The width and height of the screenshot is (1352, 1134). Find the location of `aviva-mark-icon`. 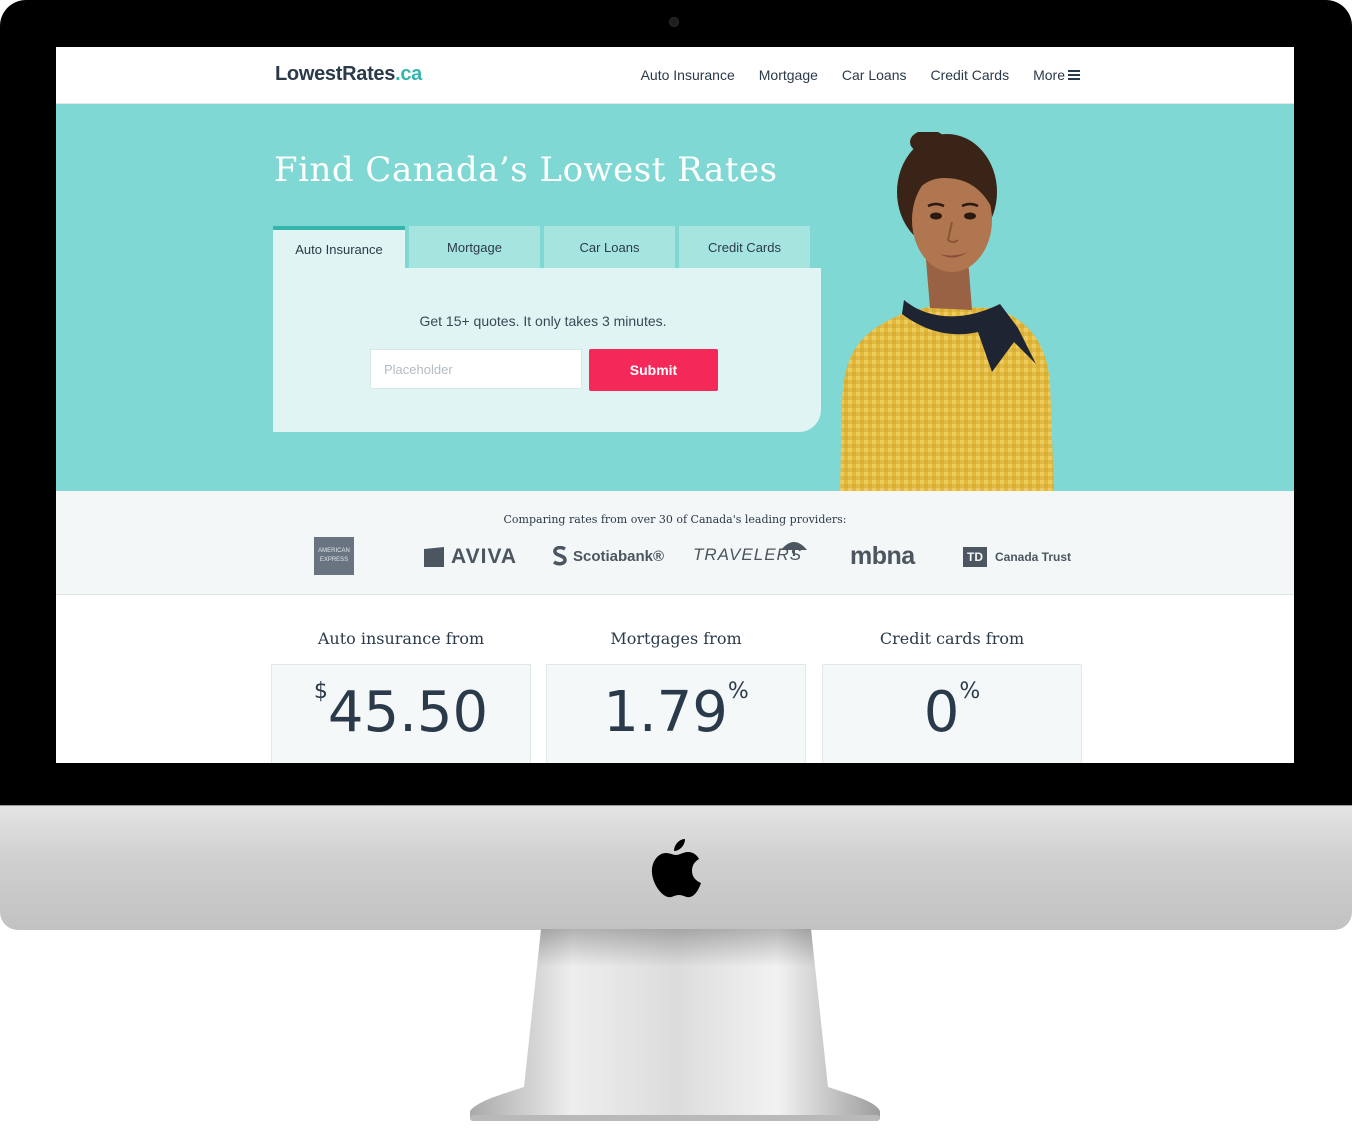

aviva-mark-icon is located at coordinates (434, 557).